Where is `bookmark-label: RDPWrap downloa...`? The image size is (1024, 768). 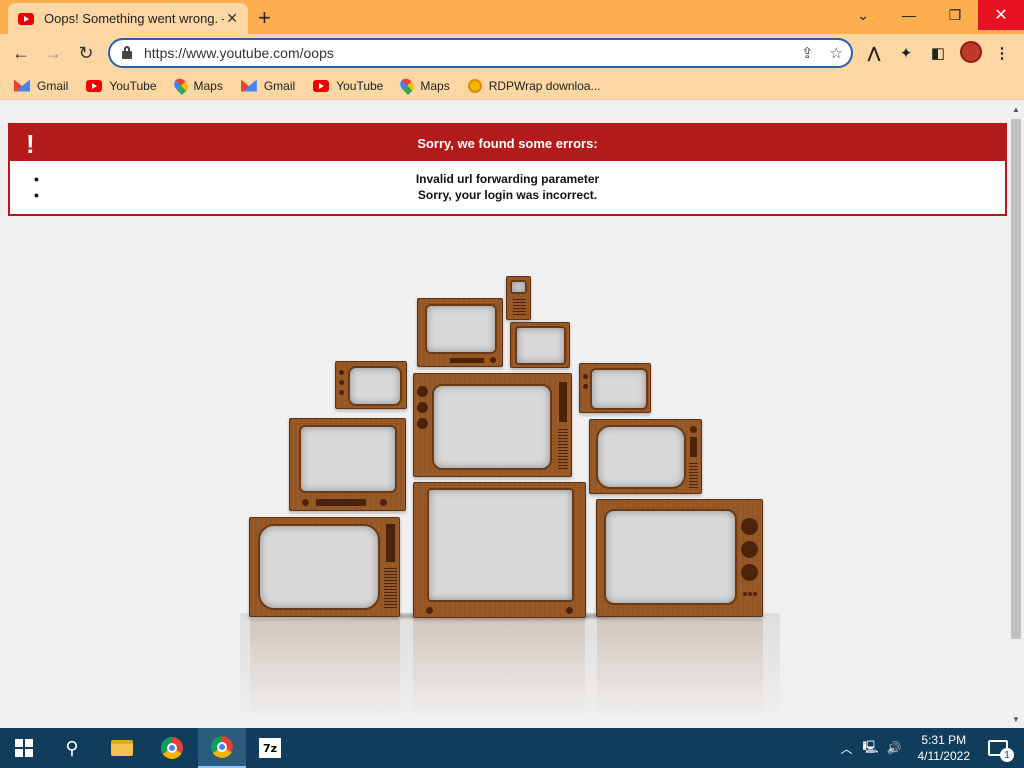 bookmark-label: RDPWrap downloa... is located at coordinates (544, 85).